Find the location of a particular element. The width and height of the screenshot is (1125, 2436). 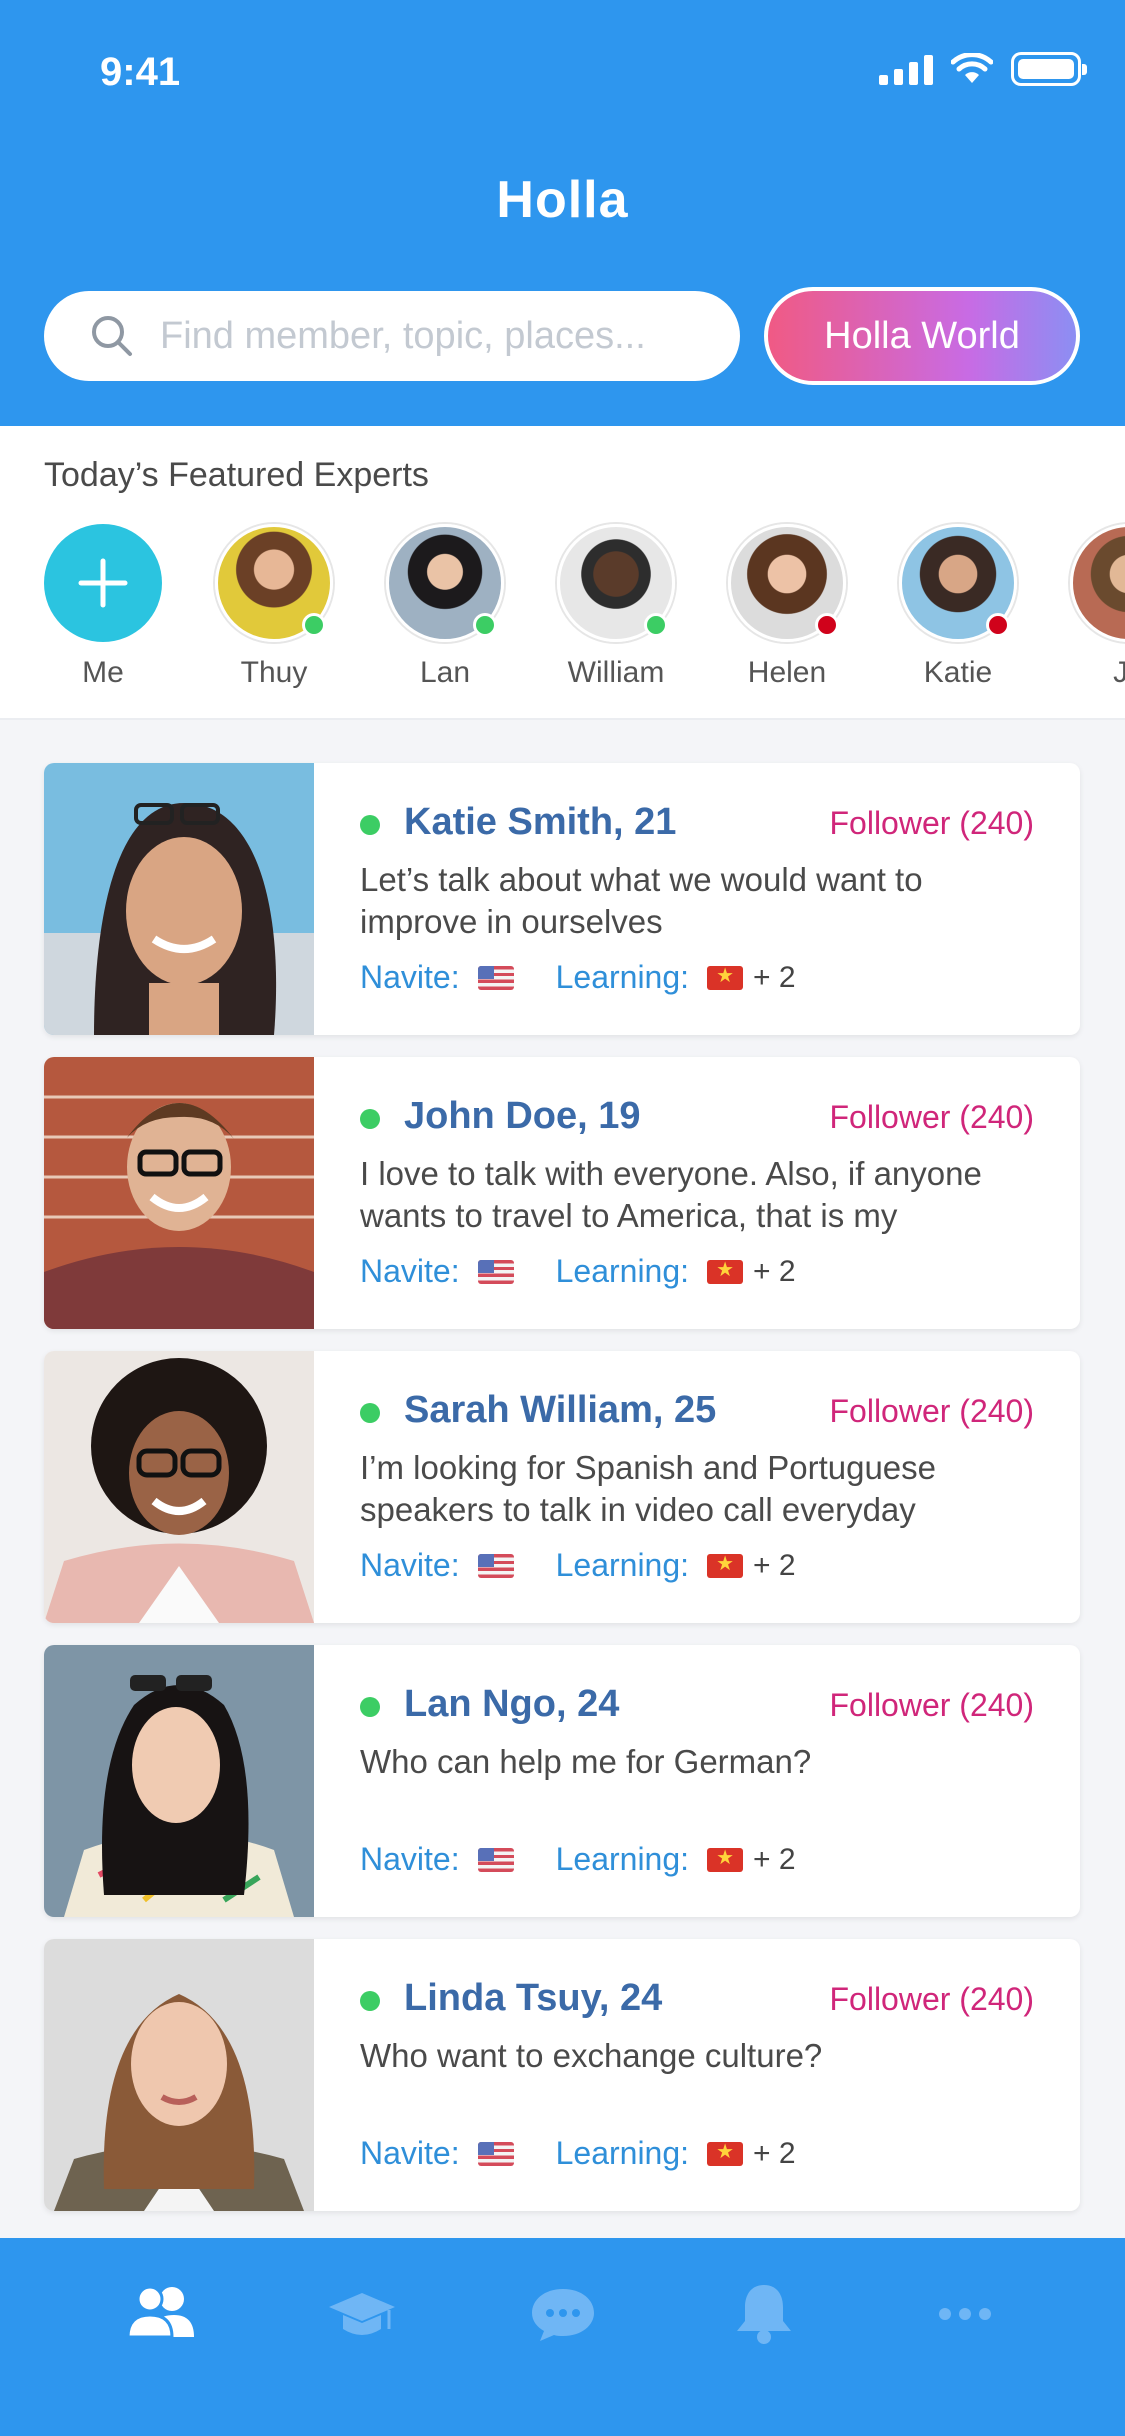

add-story-button is located at coordinates (103, 583).